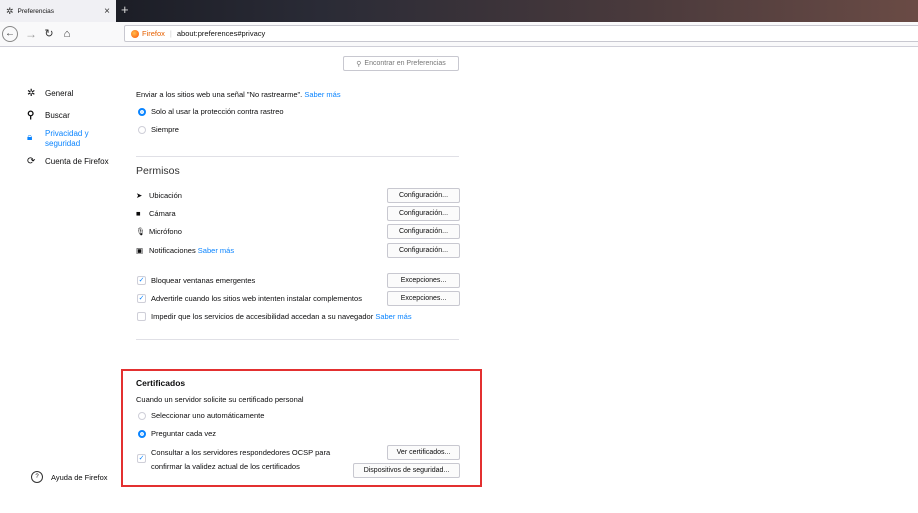  Describe the element at coordinates (161, 383) in the screenshot. I see `certificates-title: Certificados` at that location.